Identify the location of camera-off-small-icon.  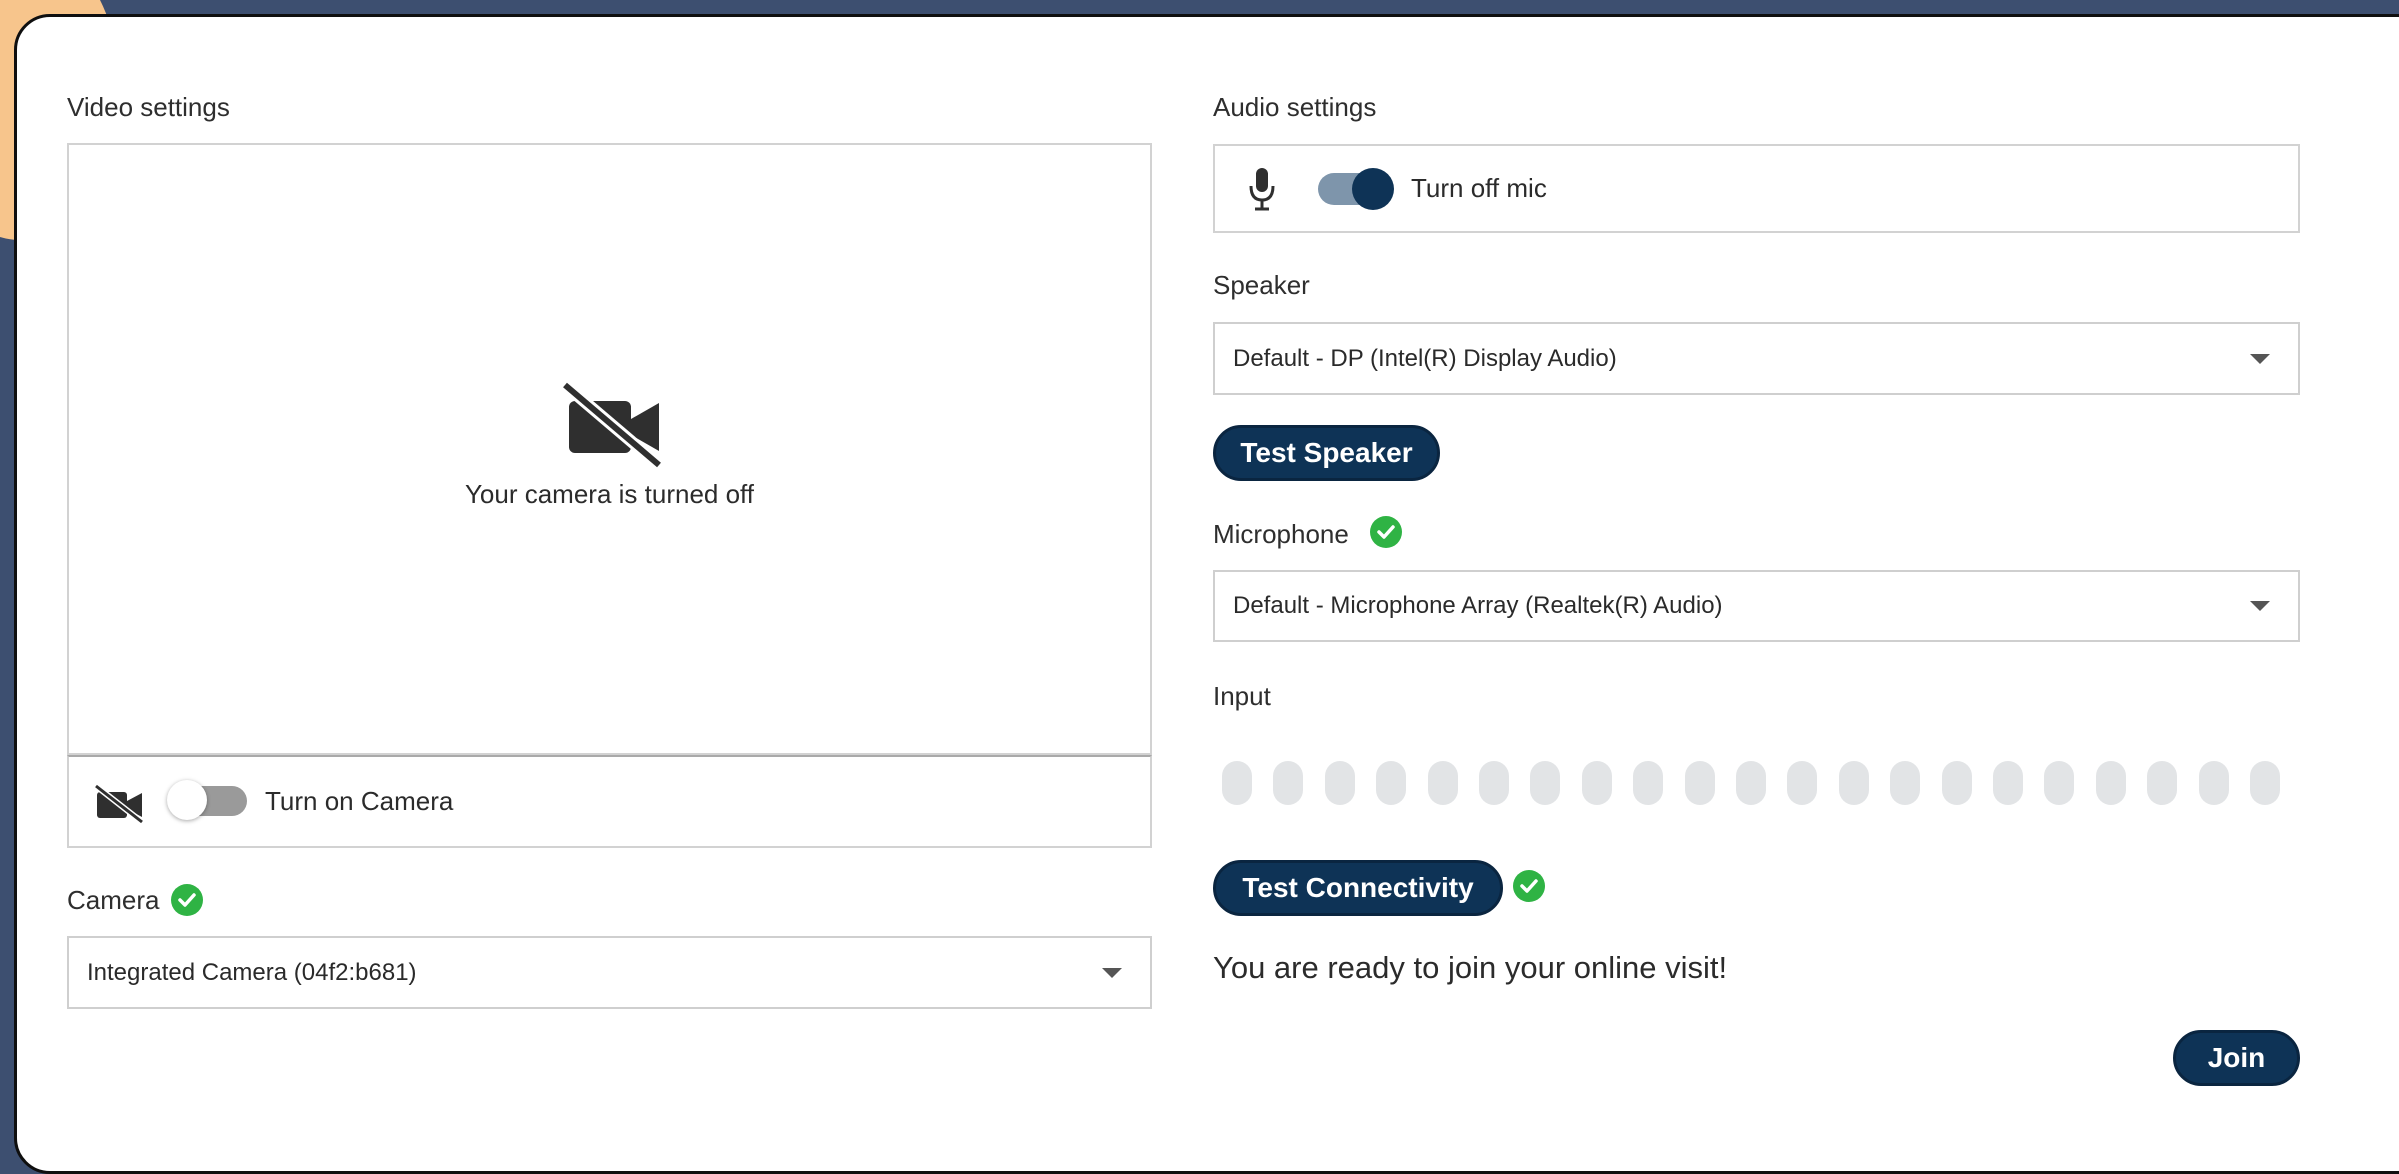
(119, 804).